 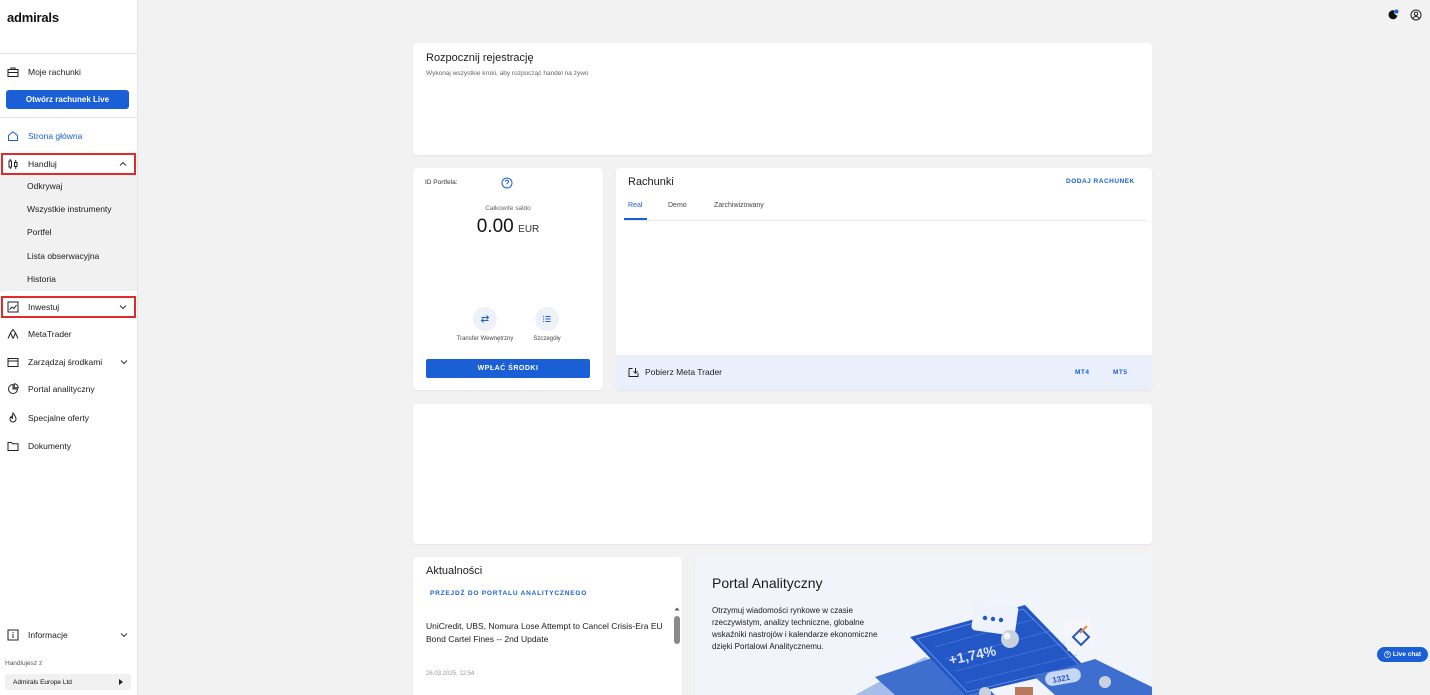 What do you see at coordinates (677, 609) in the screenshot?
I see `scroll-up-arrow-icon` at bounding box center [677, 609].